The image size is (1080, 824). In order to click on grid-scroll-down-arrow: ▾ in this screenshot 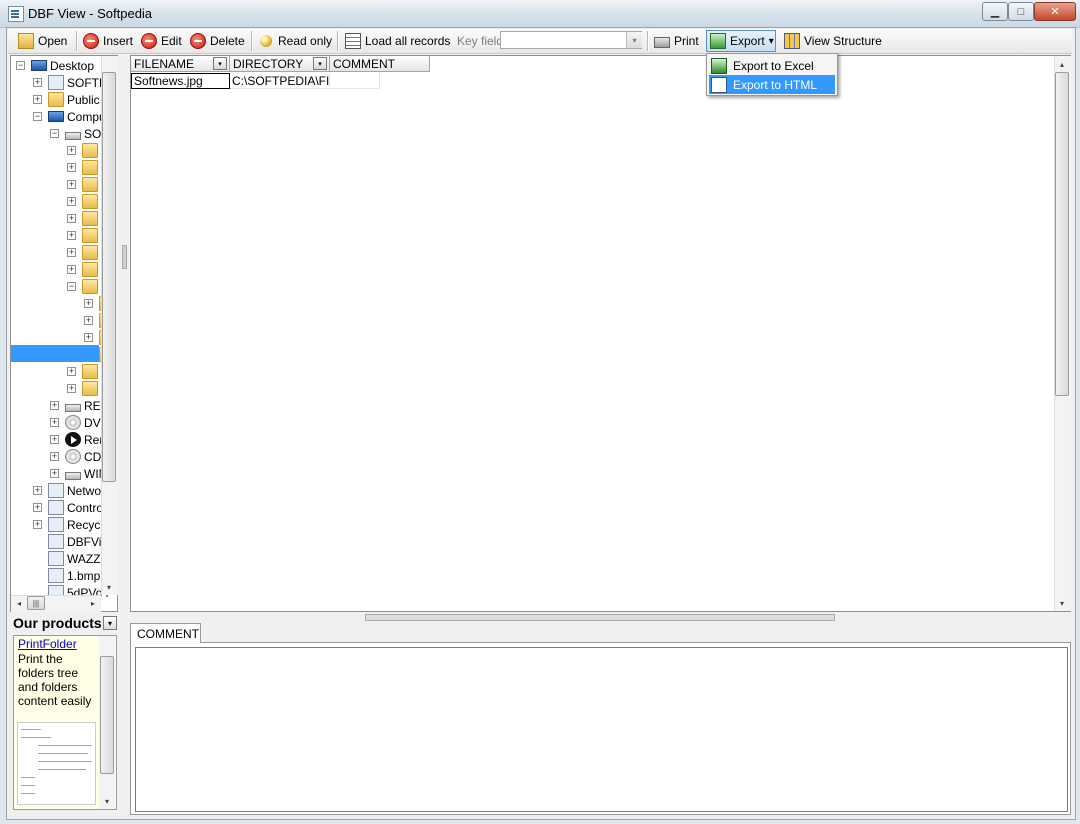, I will do `click(1062, 603)`.